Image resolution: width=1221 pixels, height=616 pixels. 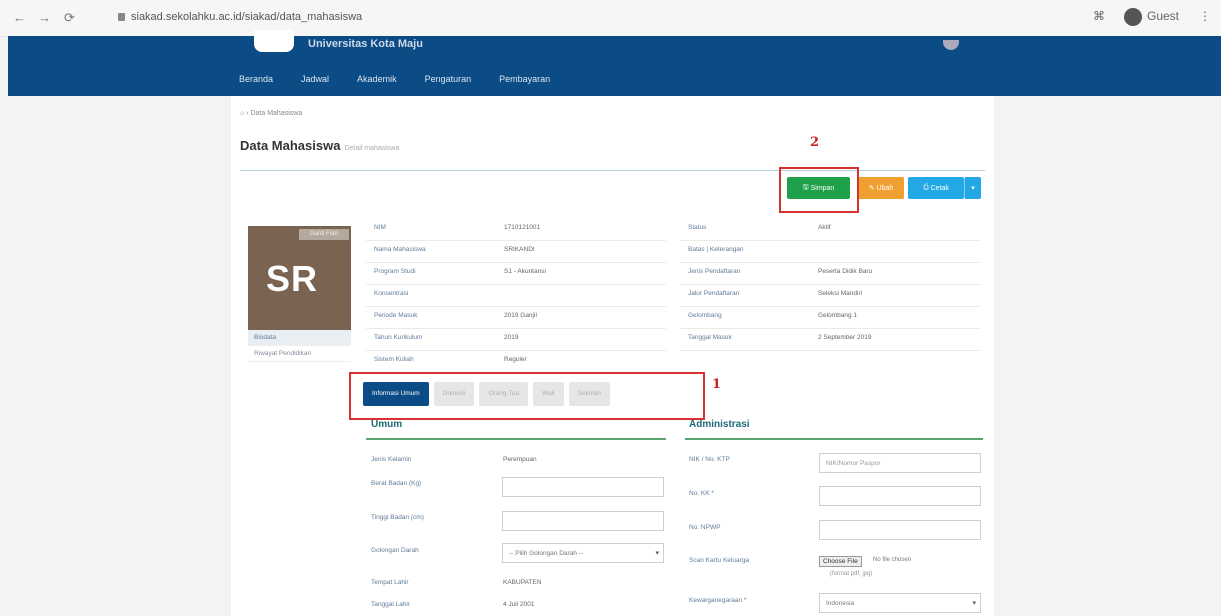 I want to click on info-row: Status Aktif, so click(x=830, y=229).